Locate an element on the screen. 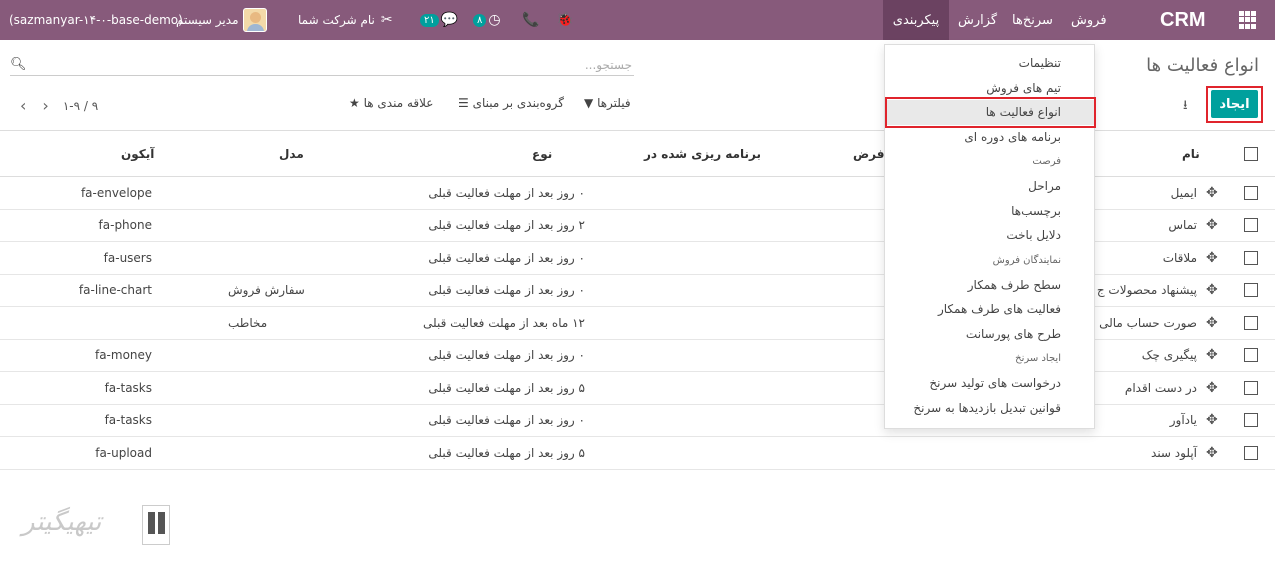  chat-icon: 💬 is located at coordinates (449, 20).